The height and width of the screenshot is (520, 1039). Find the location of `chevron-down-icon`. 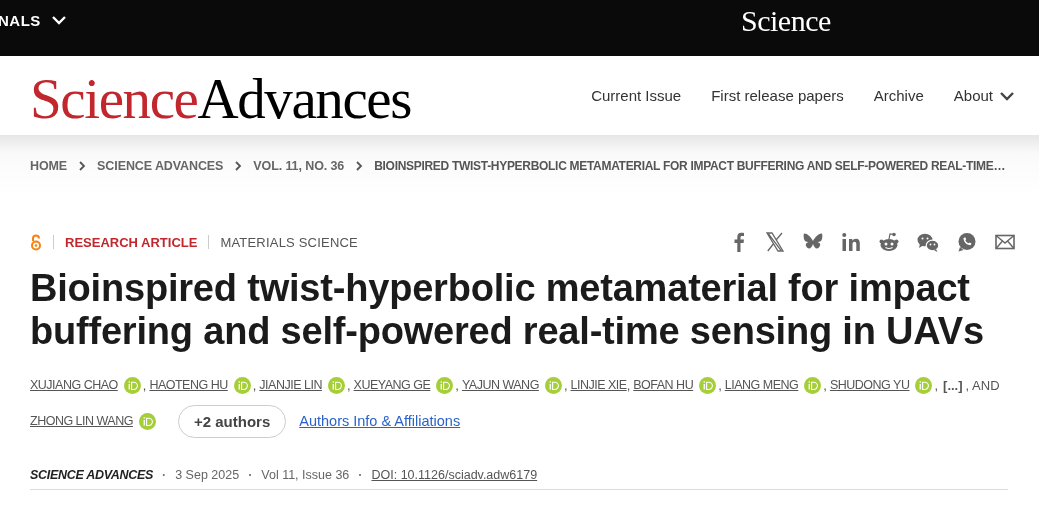

chevron-down-icon is located at coordinates (58, 20).